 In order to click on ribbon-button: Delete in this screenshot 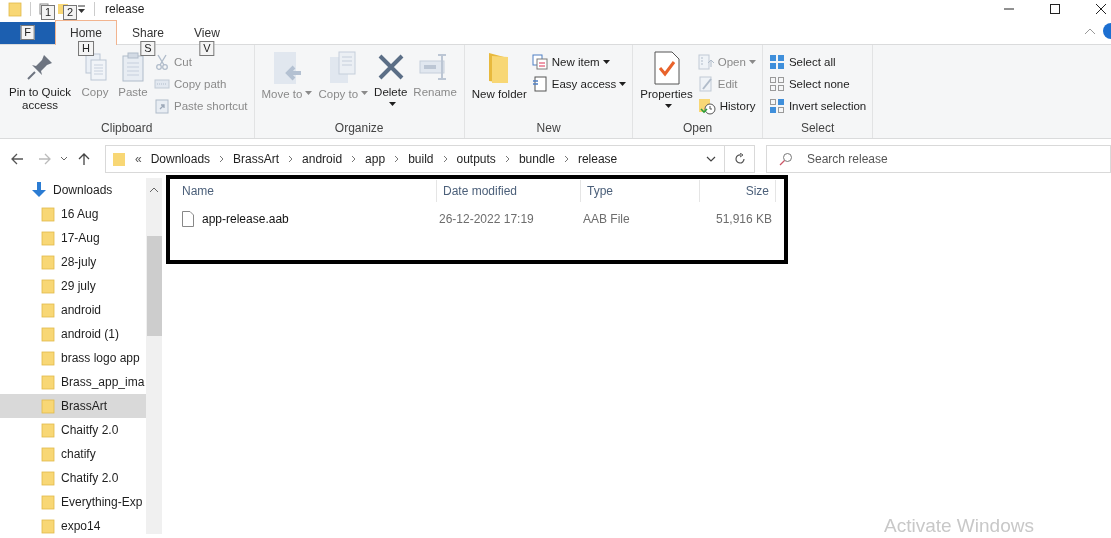, I will do `click(391, 81)`.